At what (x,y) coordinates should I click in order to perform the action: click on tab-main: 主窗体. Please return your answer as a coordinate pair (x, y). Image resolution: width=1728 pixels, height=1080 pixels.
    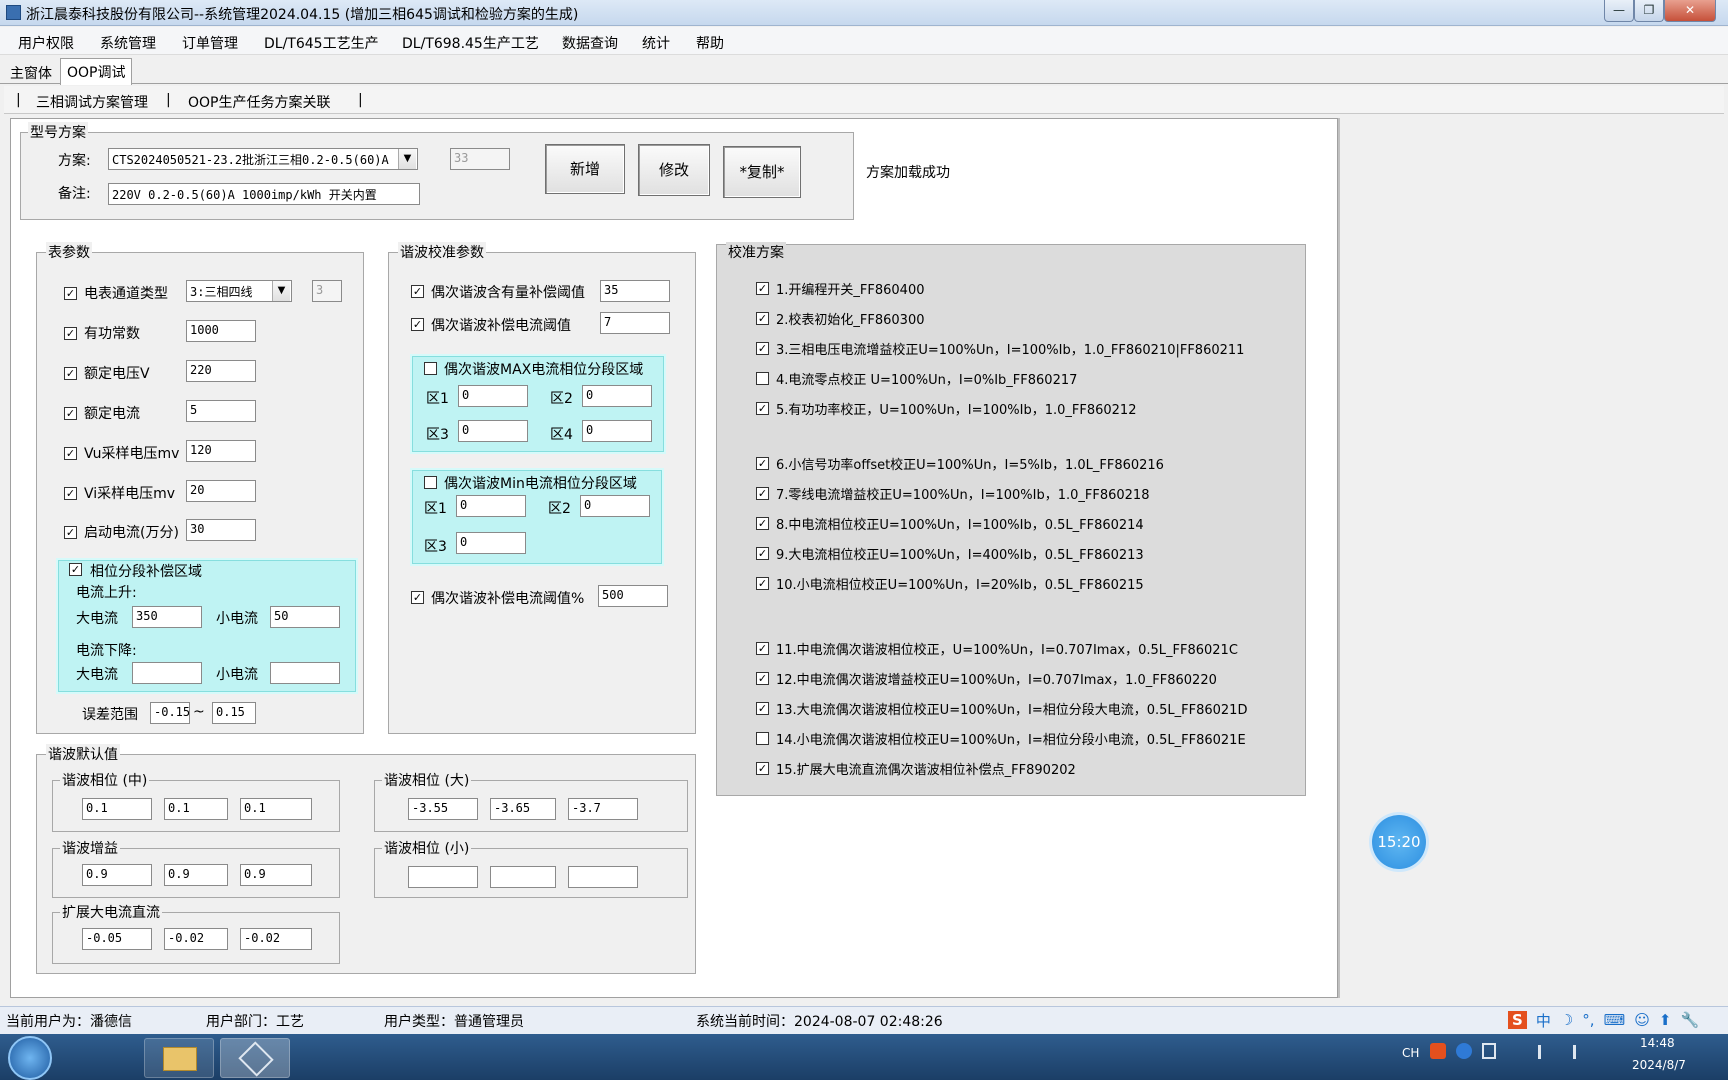
    Looking at the image, I should click on (31, 72).